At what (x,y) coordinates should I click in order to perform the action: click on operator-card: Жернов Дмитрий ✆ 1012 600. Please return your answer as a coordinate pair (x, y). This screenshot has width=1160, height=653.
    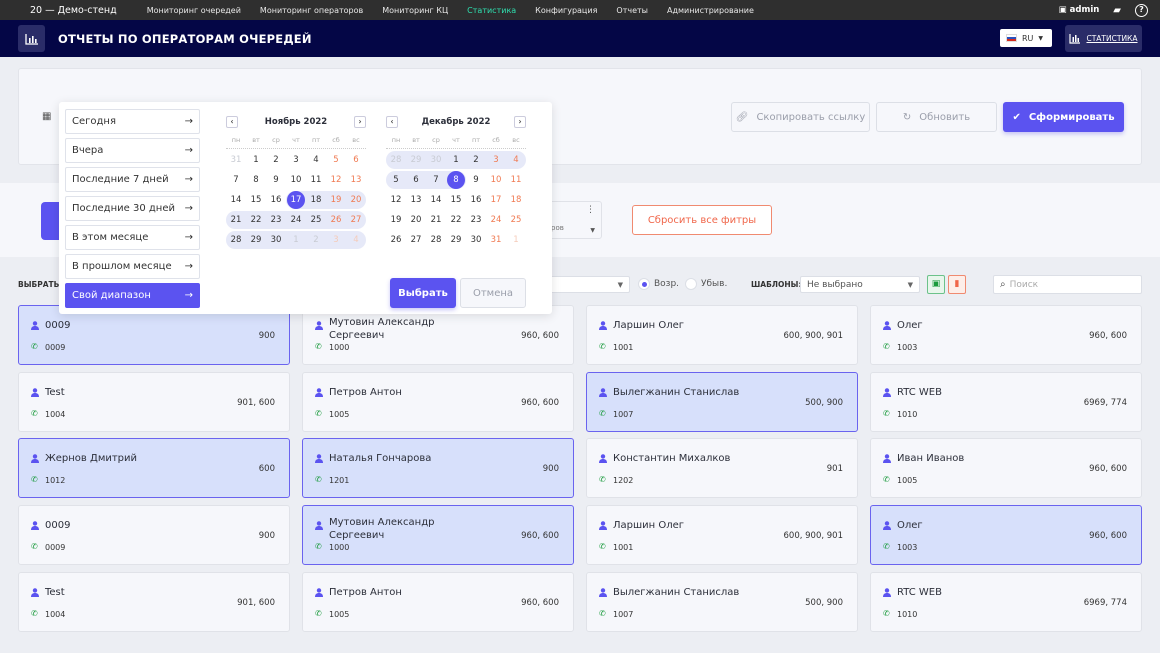
    Looking at the image, I should click on (154, 468).